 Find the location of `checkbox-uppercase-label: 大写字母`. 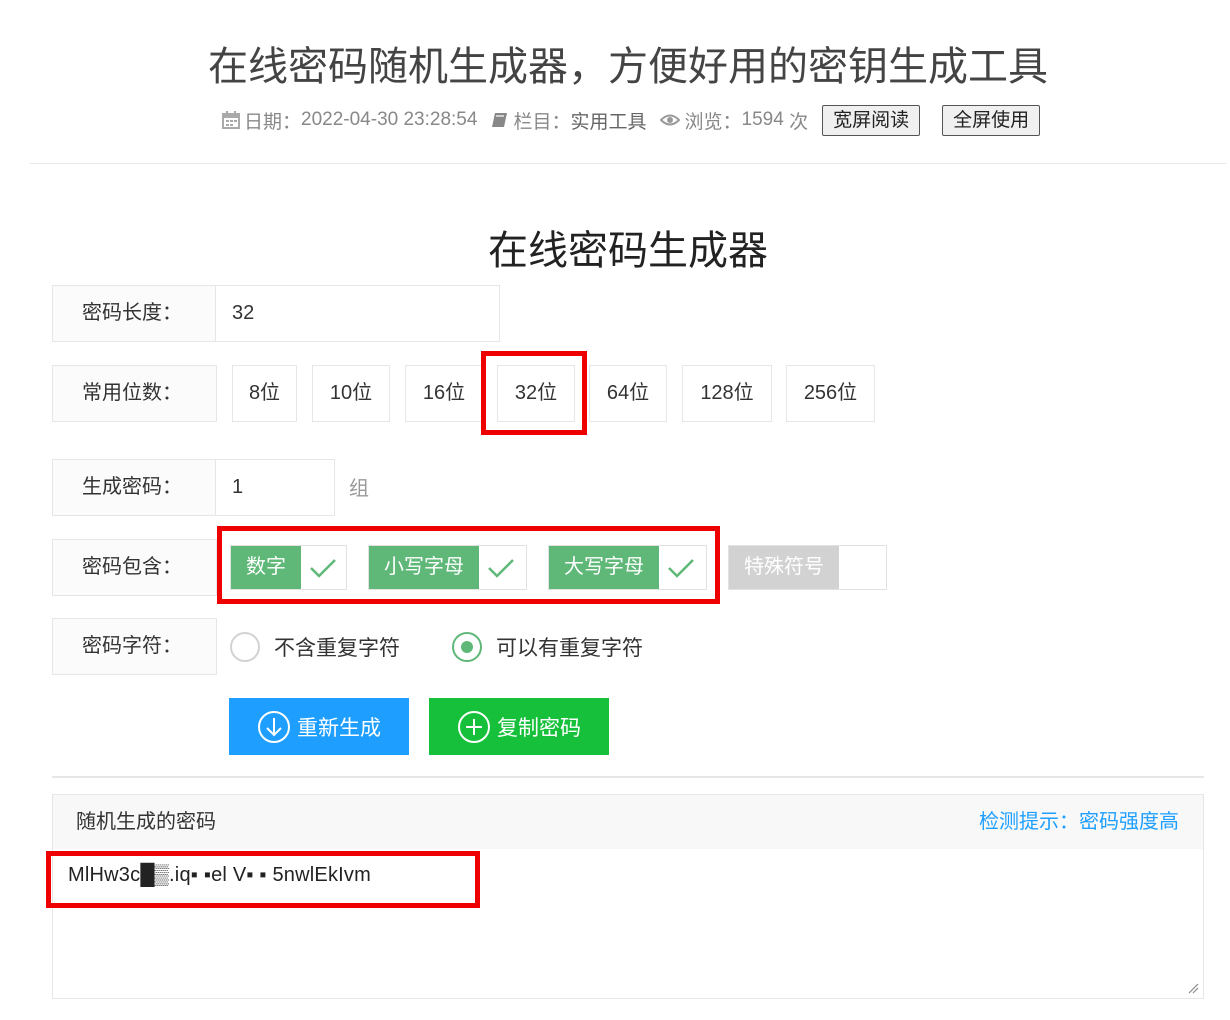

checkbox-uppercase-label: 大写字母 is located at coordinates (604, 567).